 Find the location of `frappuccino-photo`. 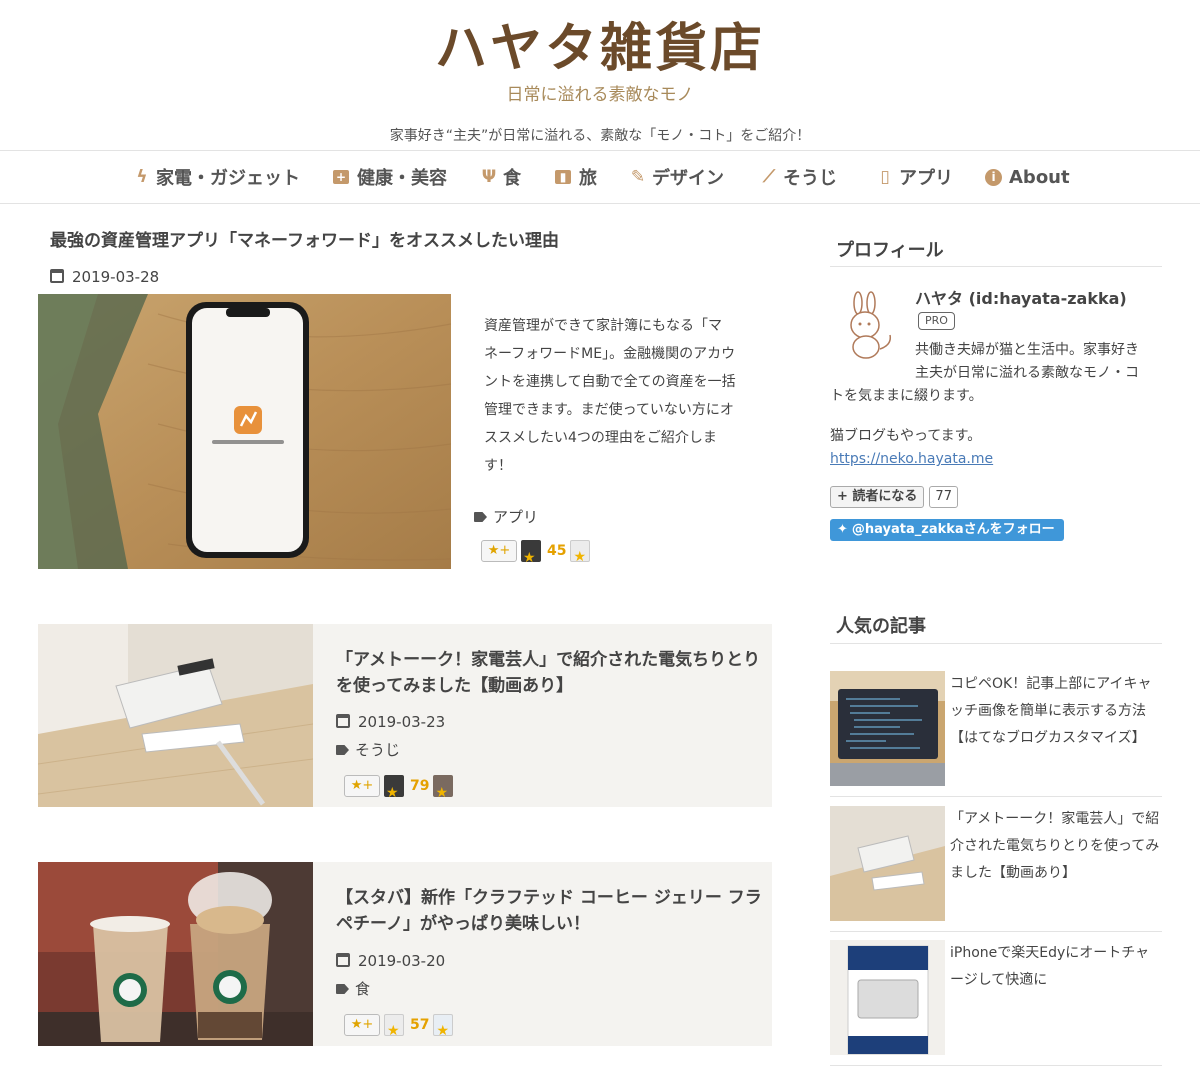

frappuccino-photo is located at coordinates (175, 954).